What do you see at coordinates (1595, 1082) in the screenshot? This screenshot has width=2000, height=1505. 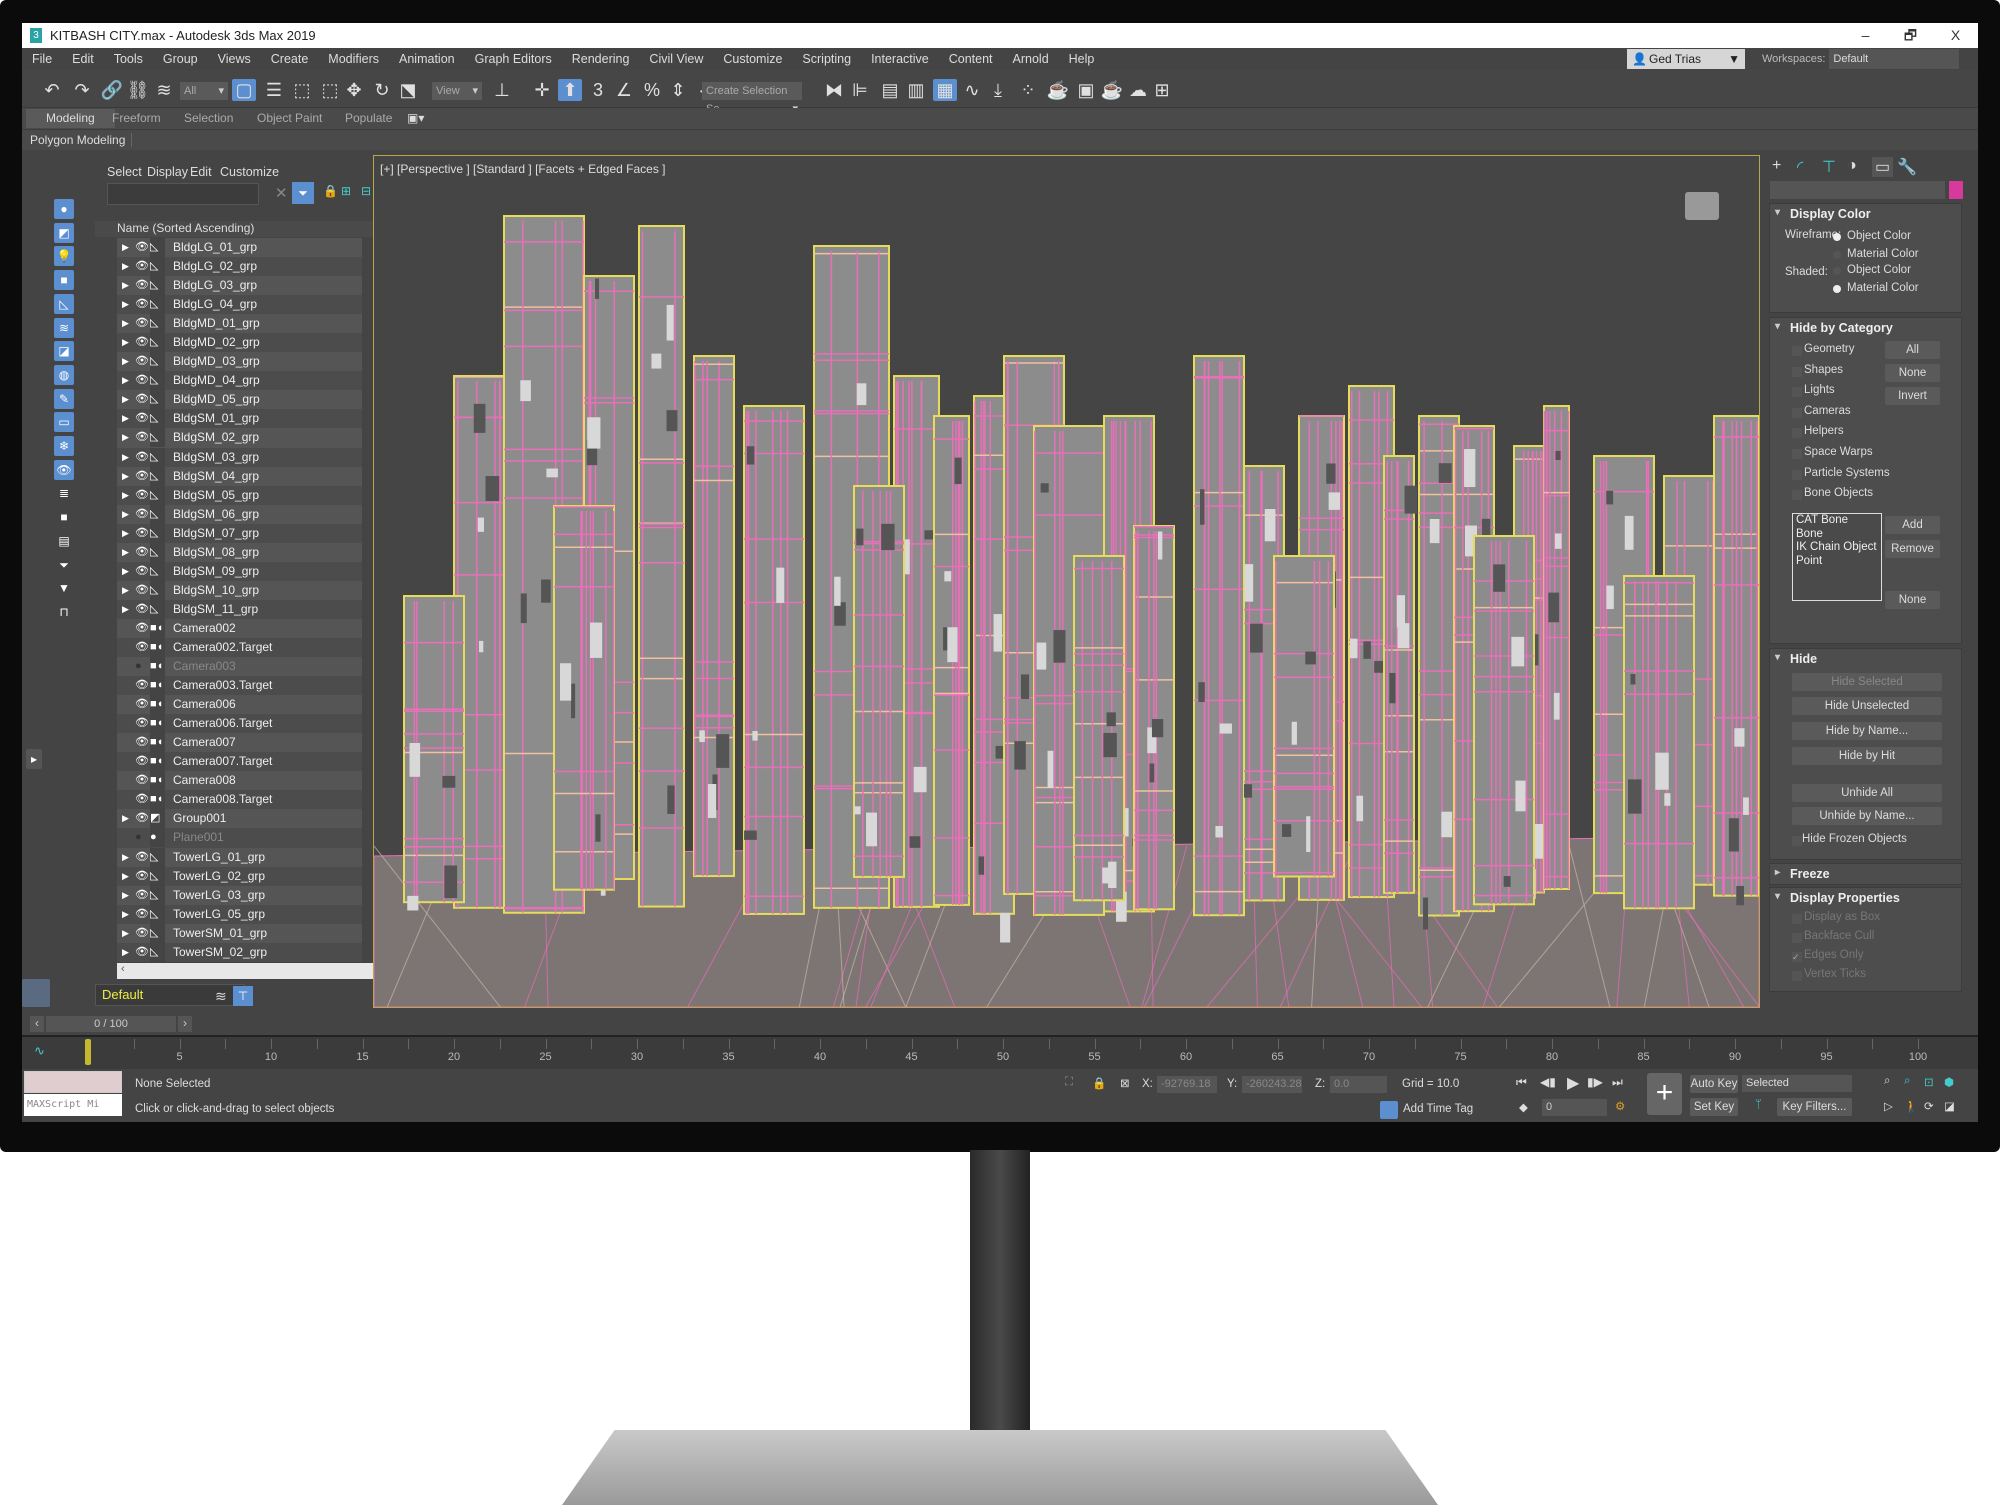 I see `next-key-icon: ▮▶` at bounding box center [1595, 1082].